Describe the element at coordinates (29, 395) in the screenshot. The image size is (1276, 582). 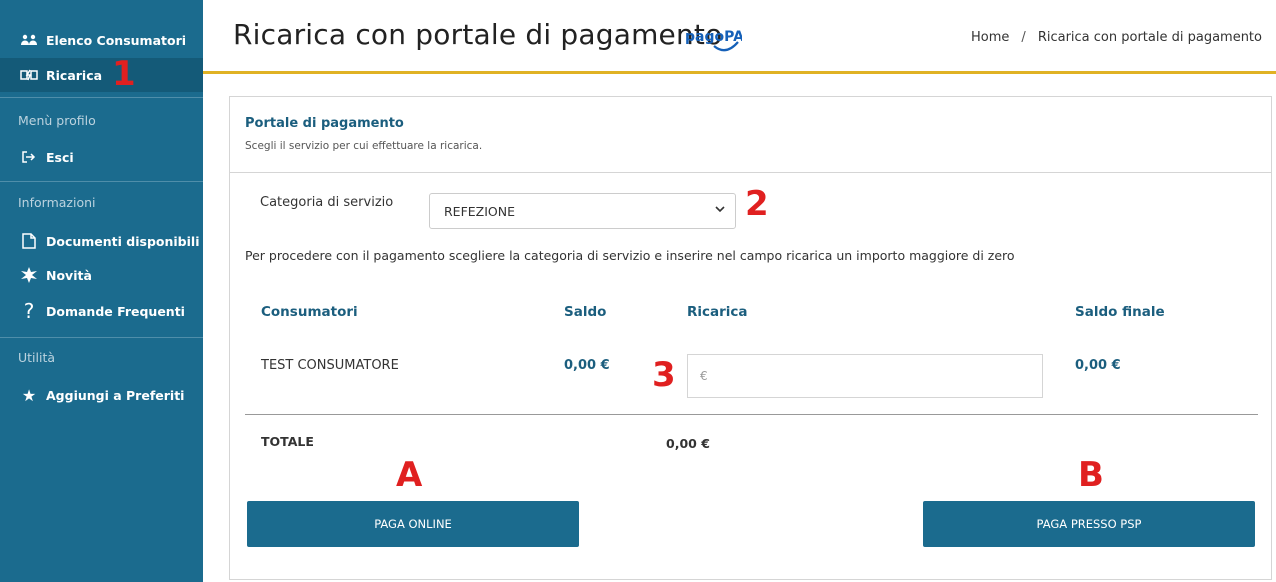
I see `star-icon: ★` at that location.